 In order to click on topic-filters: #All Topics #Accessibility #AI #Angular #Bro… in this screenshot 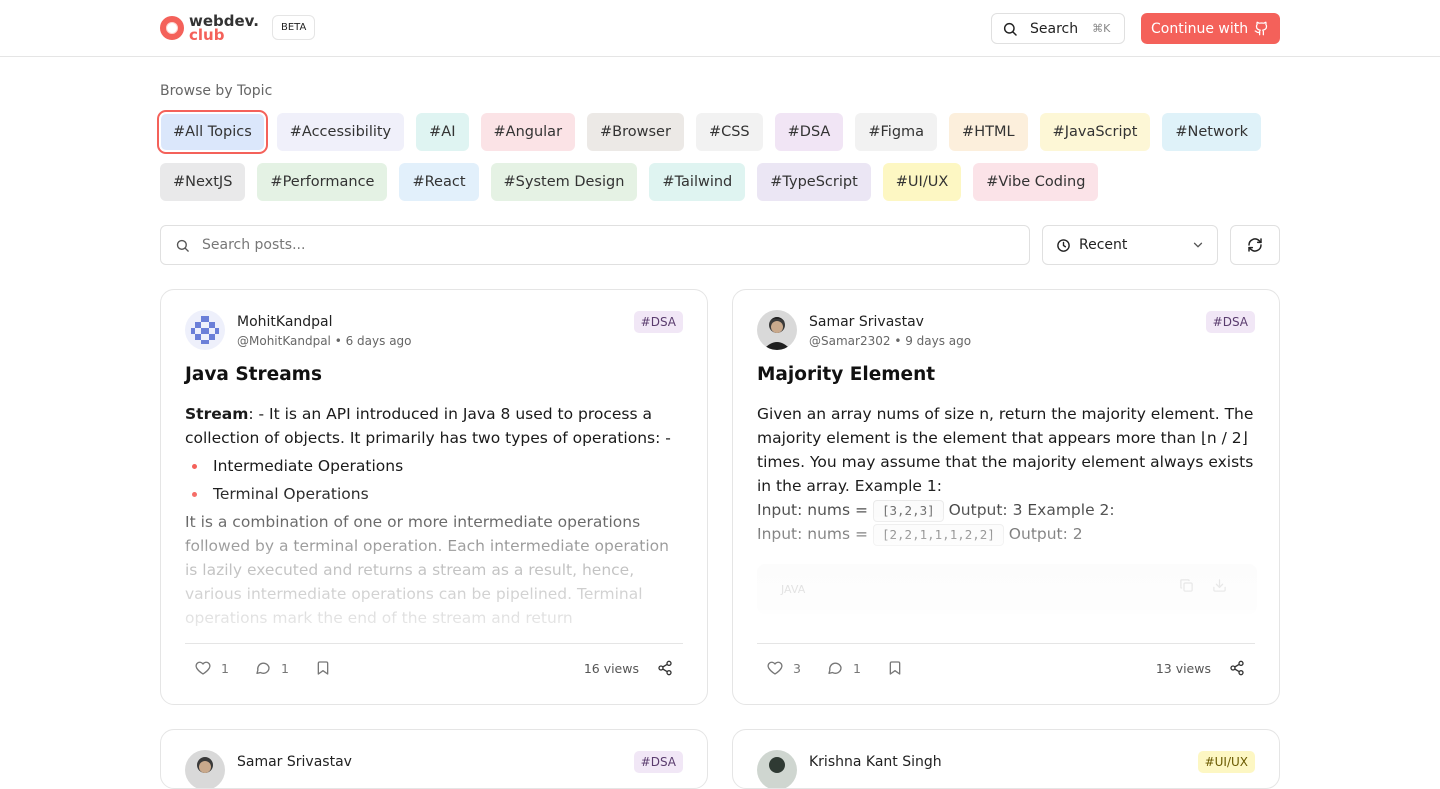, I will do `click(718, 161)`.